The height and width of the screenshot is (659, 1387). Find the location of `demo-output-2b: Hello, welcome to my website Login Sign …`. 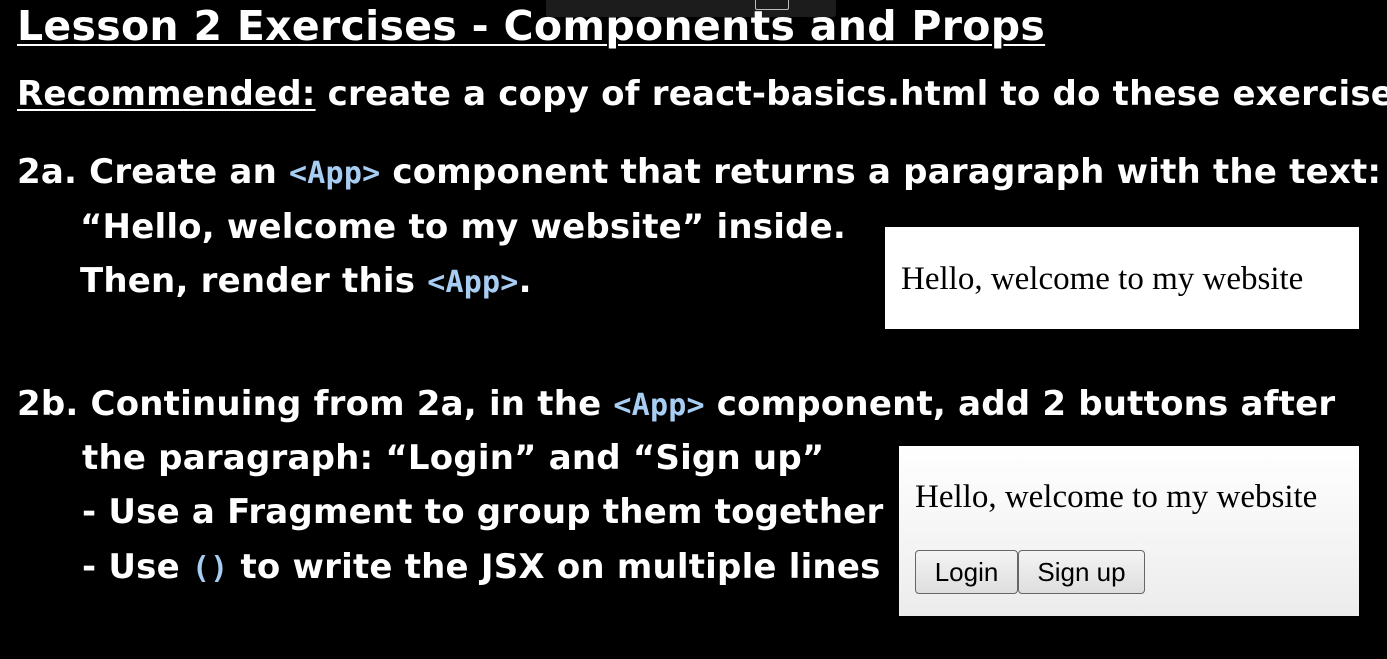

demo-output-2b: Hello, welcome to my website Login Sign … is located at coordinates (1129, 531).